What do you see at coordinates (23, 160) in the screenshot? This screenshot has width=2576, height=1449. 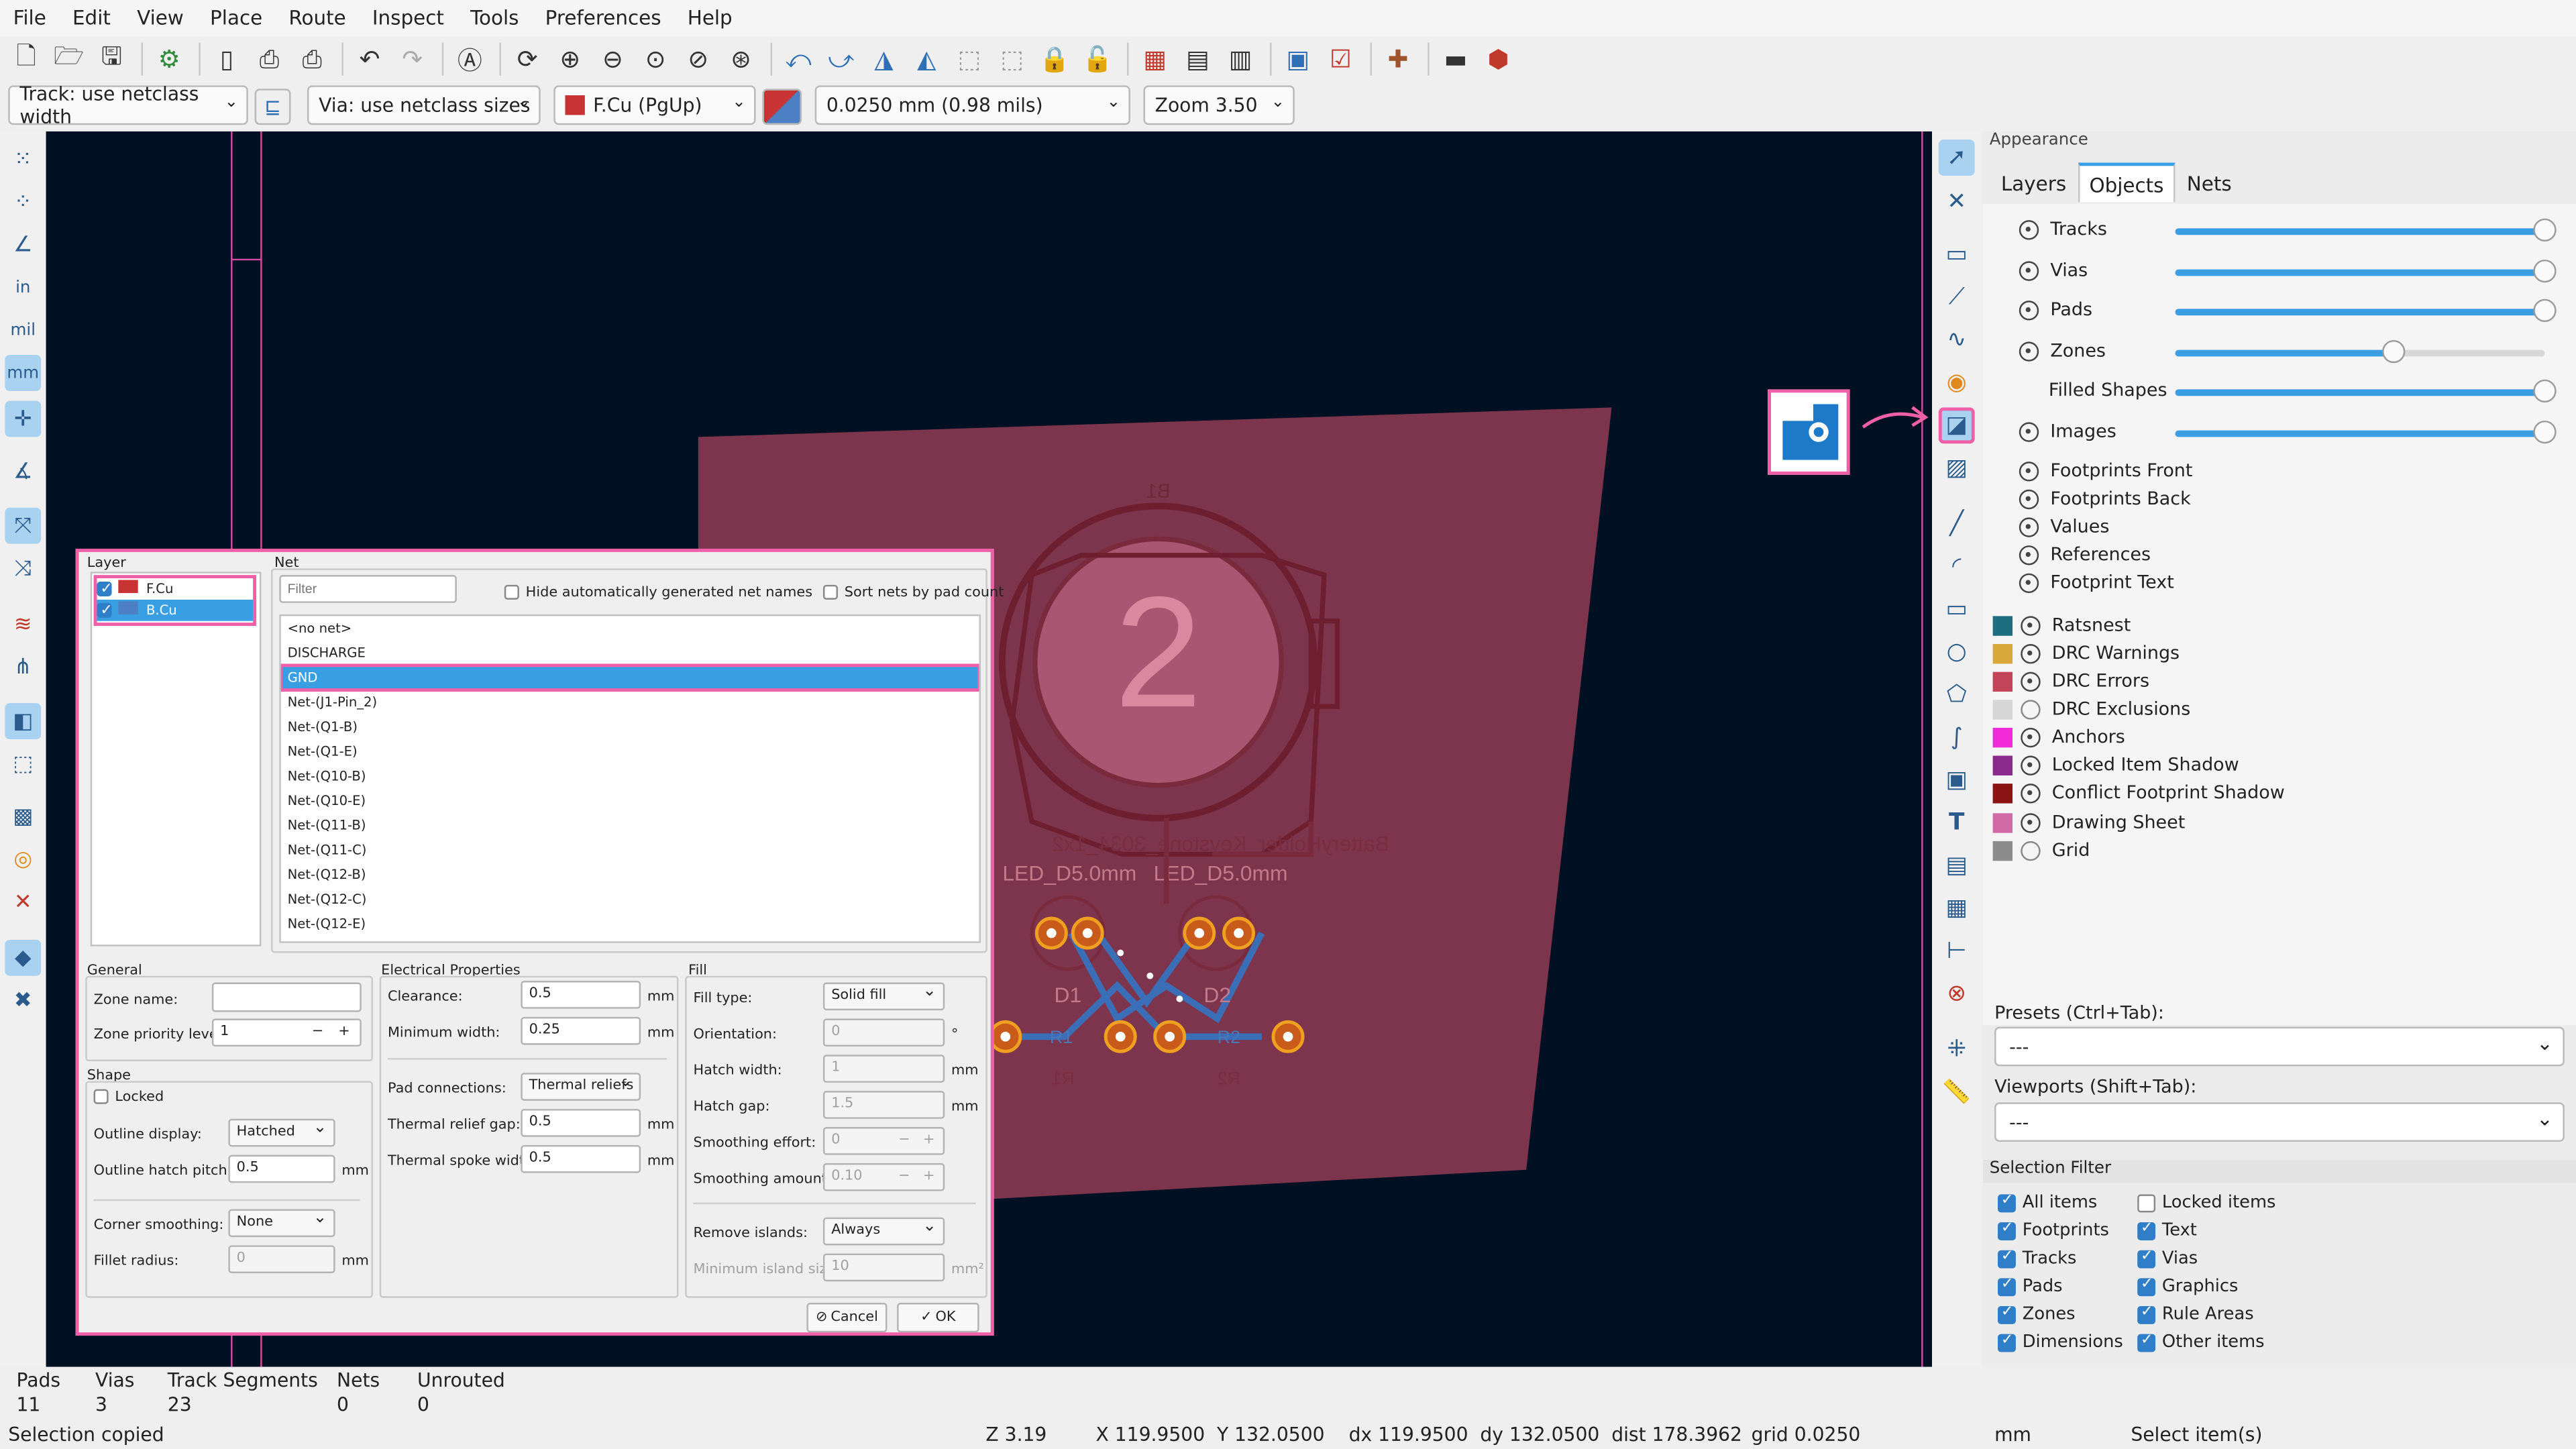 I see `grid-dots-icon: ⁙` at bounding box center [23, 160].